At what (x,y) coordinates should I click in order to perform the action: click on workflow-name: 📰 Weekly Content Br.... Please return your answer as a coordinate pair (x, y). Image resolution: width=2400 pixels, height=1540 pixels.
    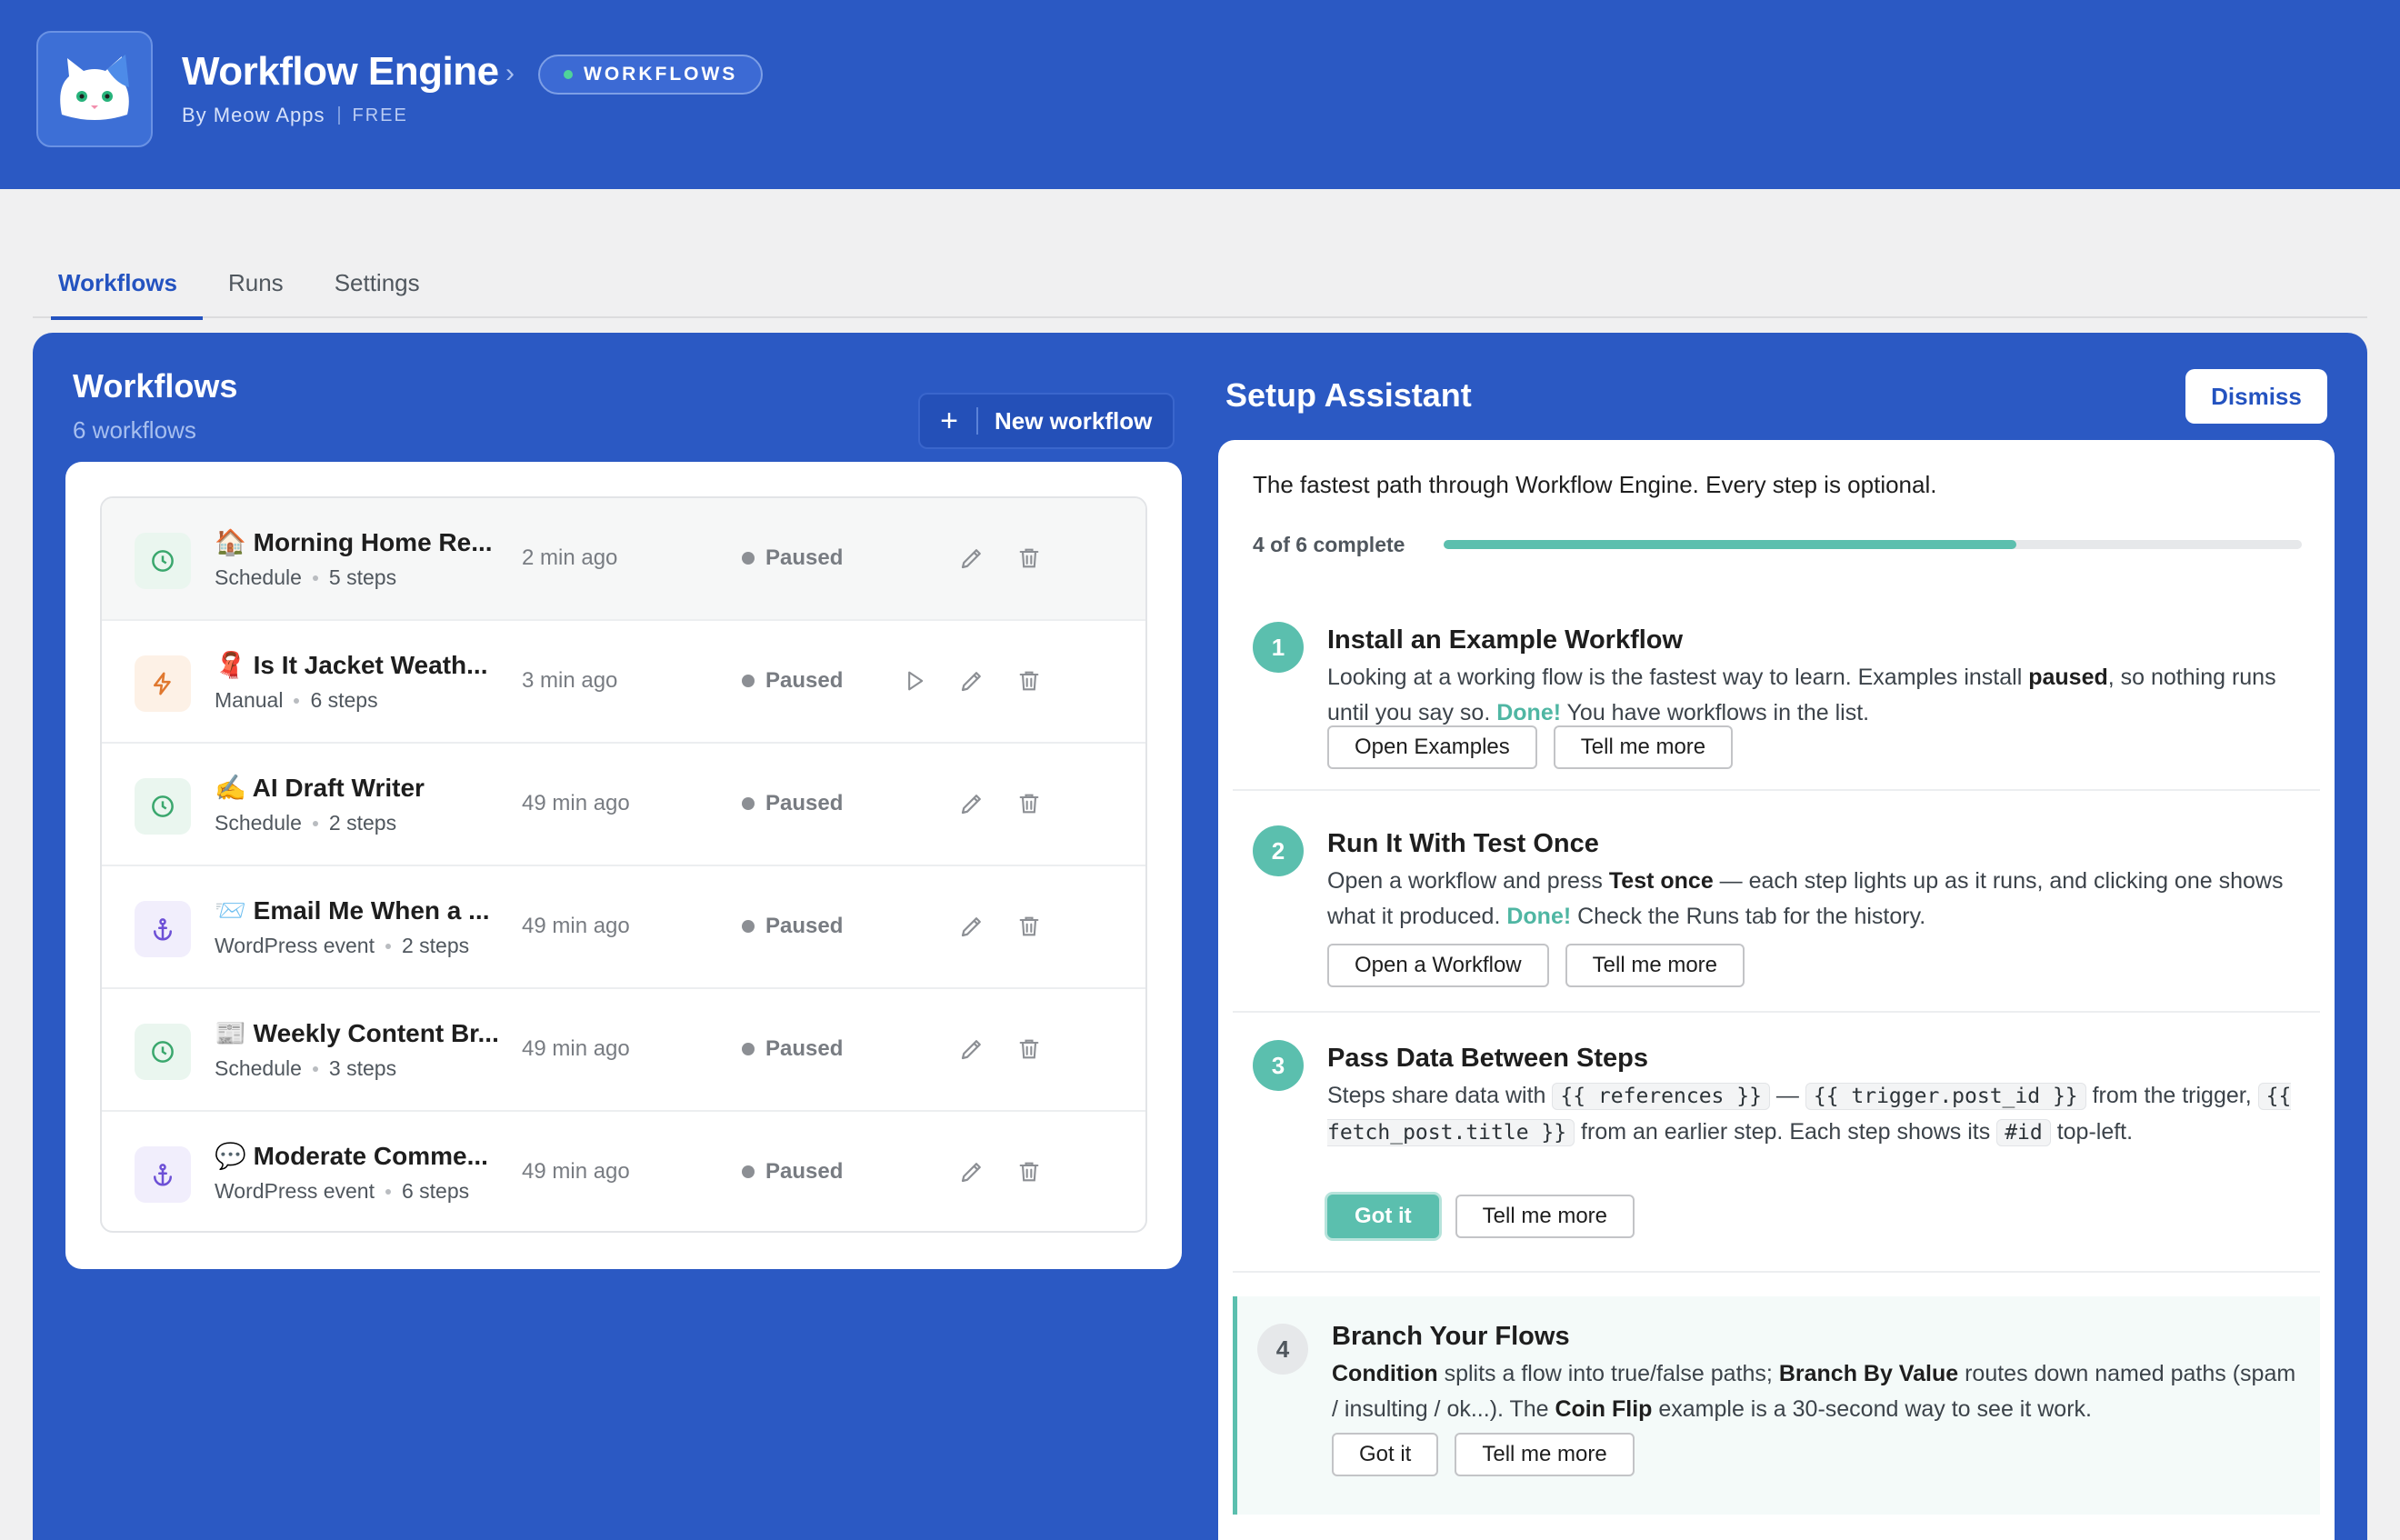
    Looking at the image, I should click on (357, 1033).